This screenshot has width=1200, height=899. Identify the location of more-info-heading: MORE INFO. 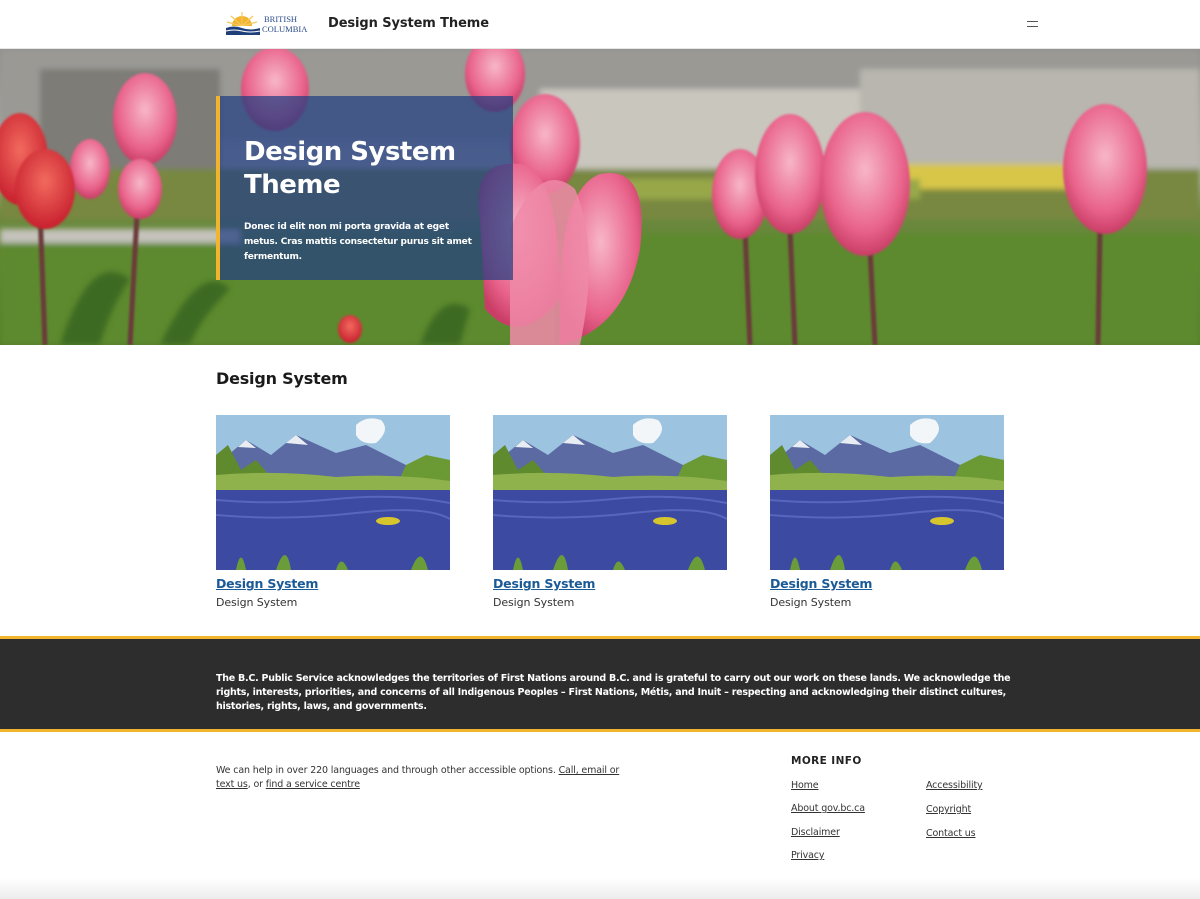
(826, 761).